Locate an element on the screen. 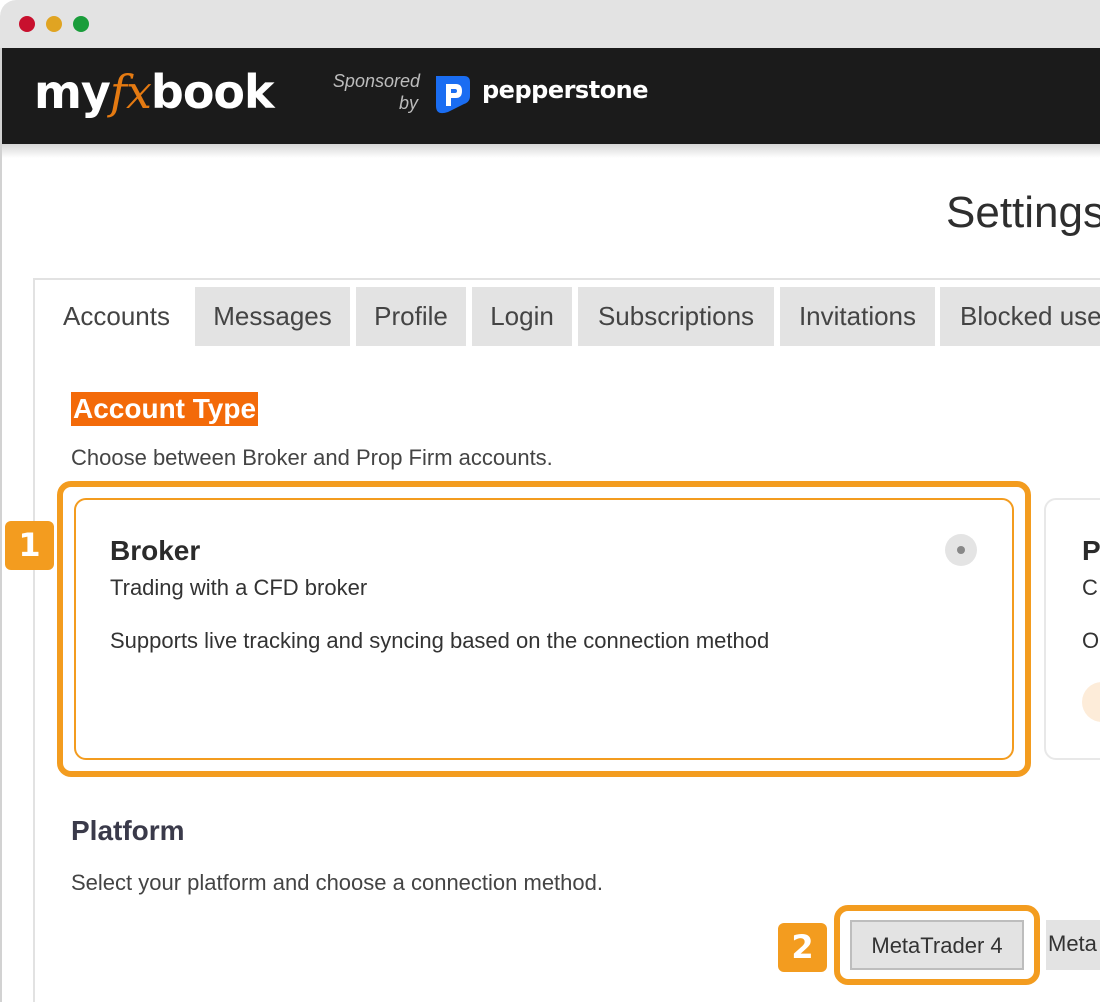  myfxbook-logo: myfxbook is located at coordinates (154, 92).